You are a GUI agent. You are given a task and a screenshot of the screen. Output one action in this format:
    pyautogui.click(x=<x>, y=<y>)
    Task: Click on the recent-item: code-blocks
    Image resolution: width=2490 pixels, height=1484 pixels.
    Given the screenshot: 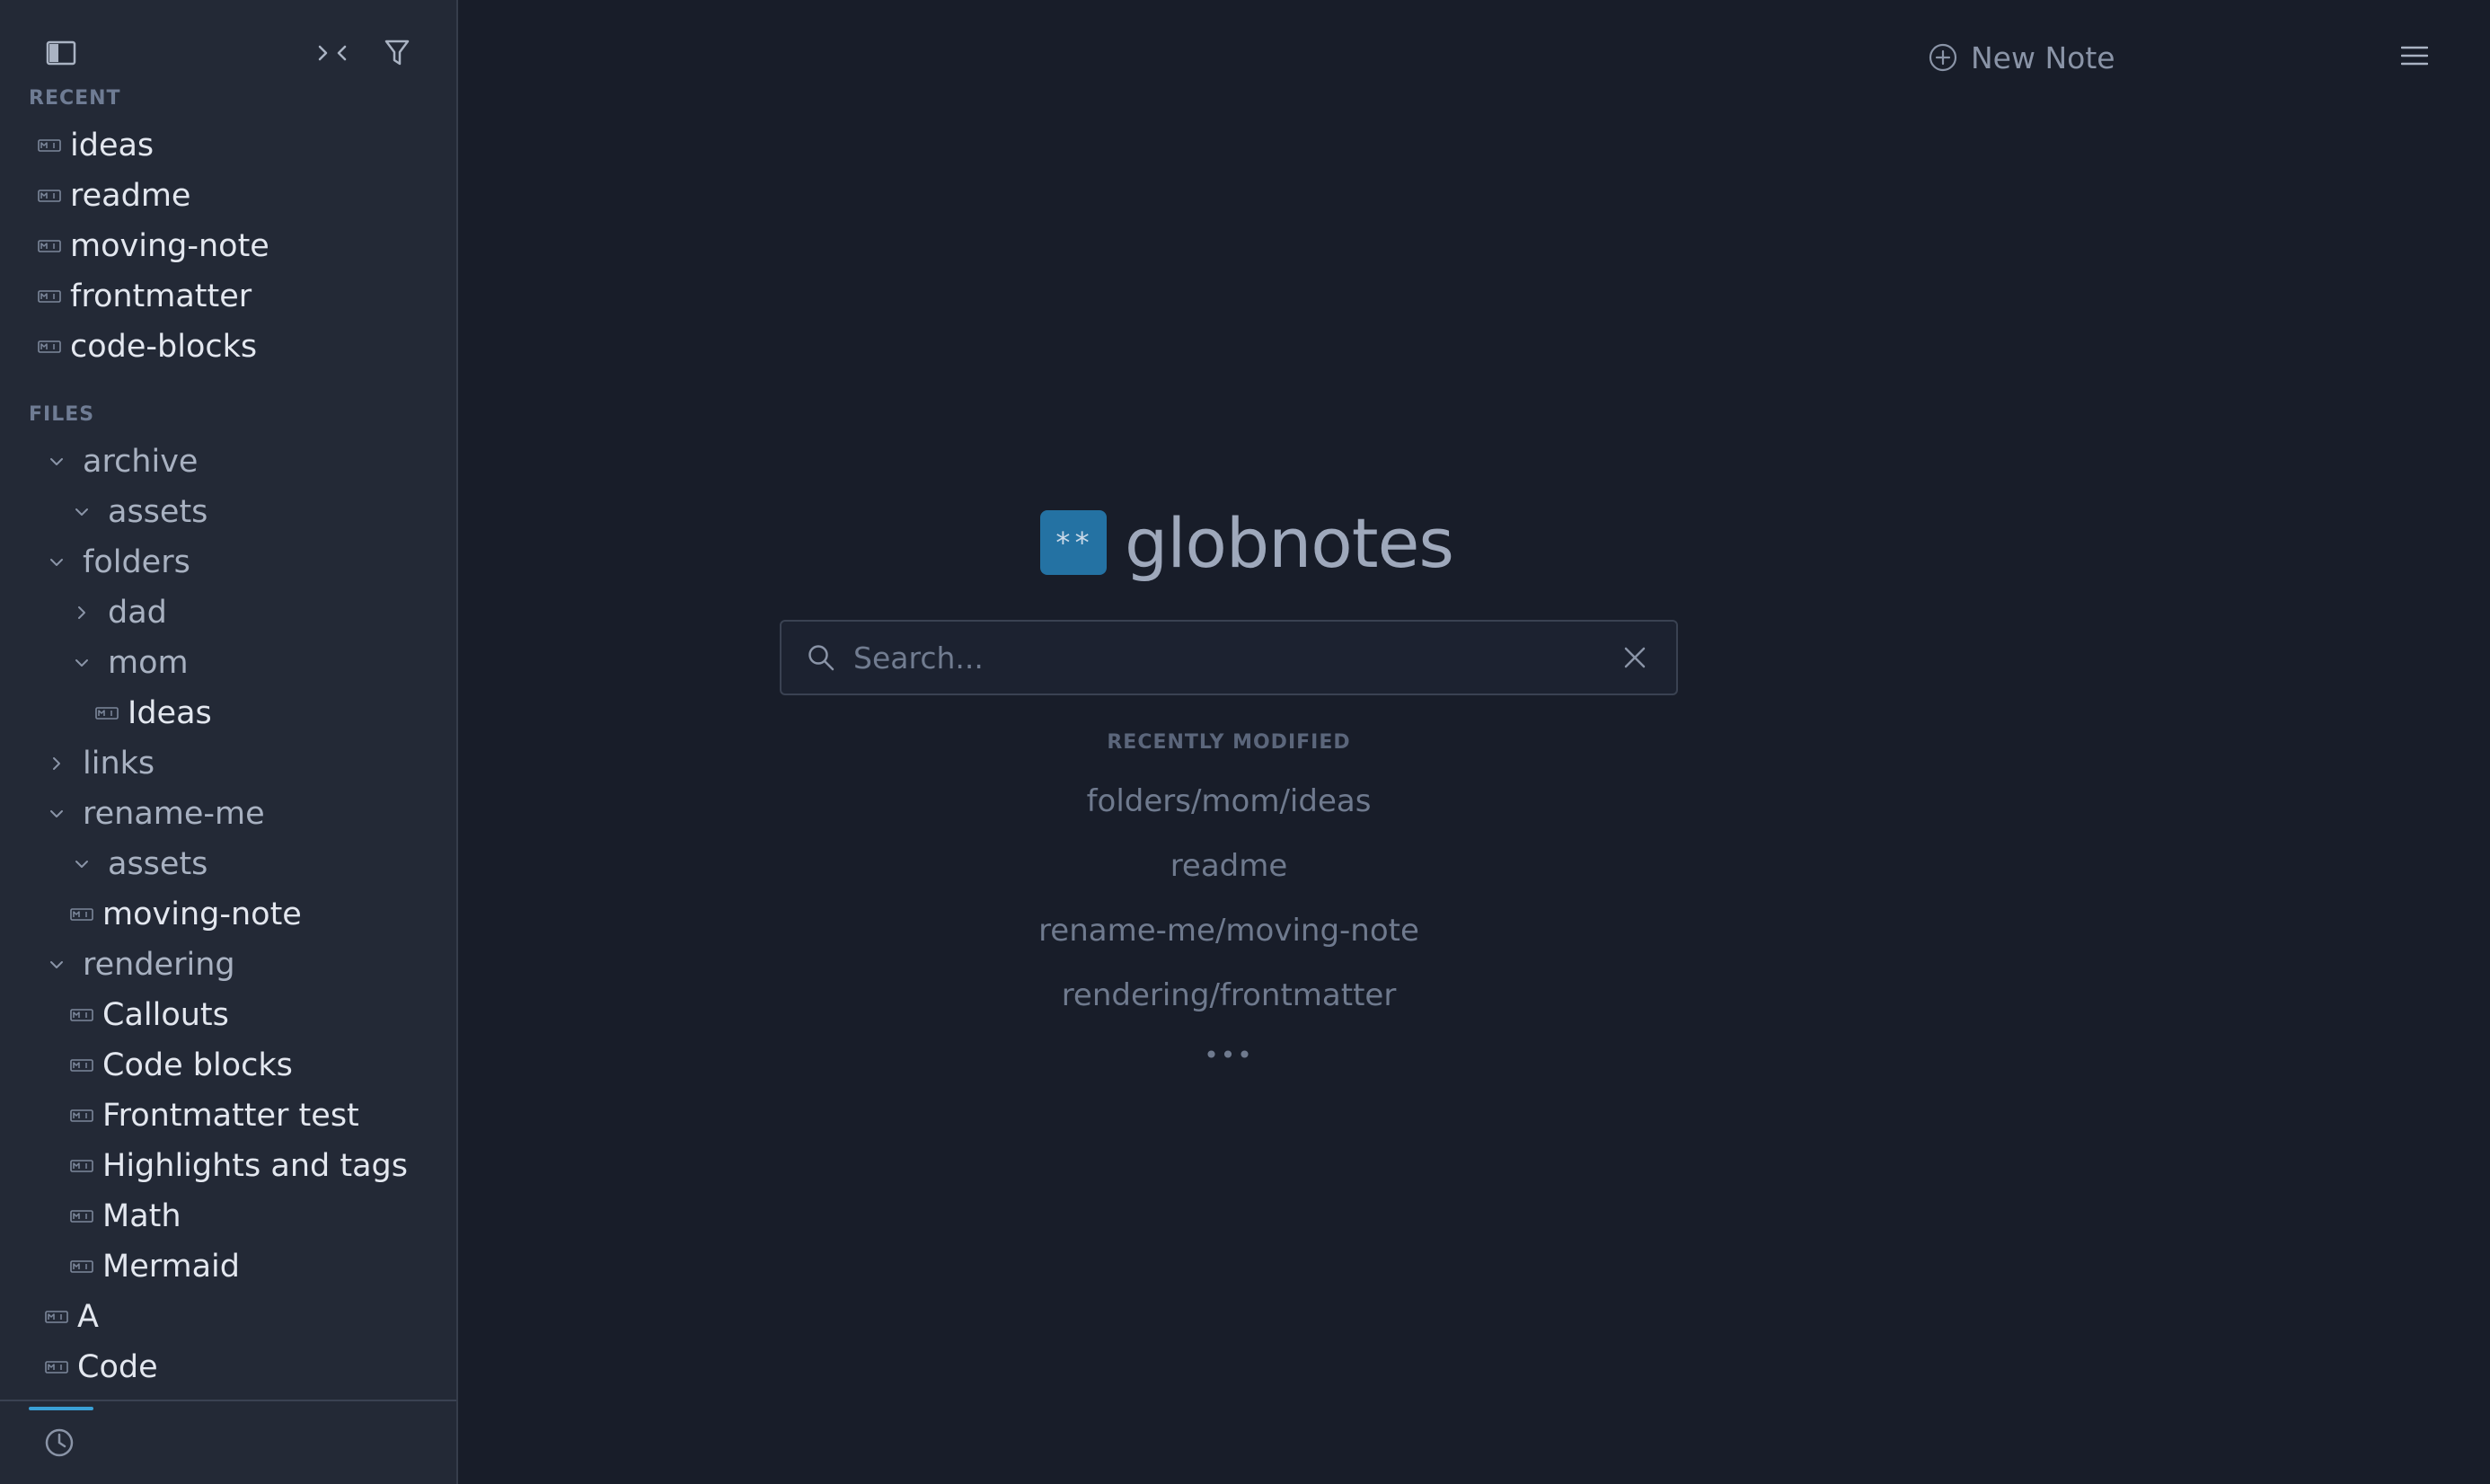 What is the action you would take?
    pyautogui.click(x=228, y=347)
    